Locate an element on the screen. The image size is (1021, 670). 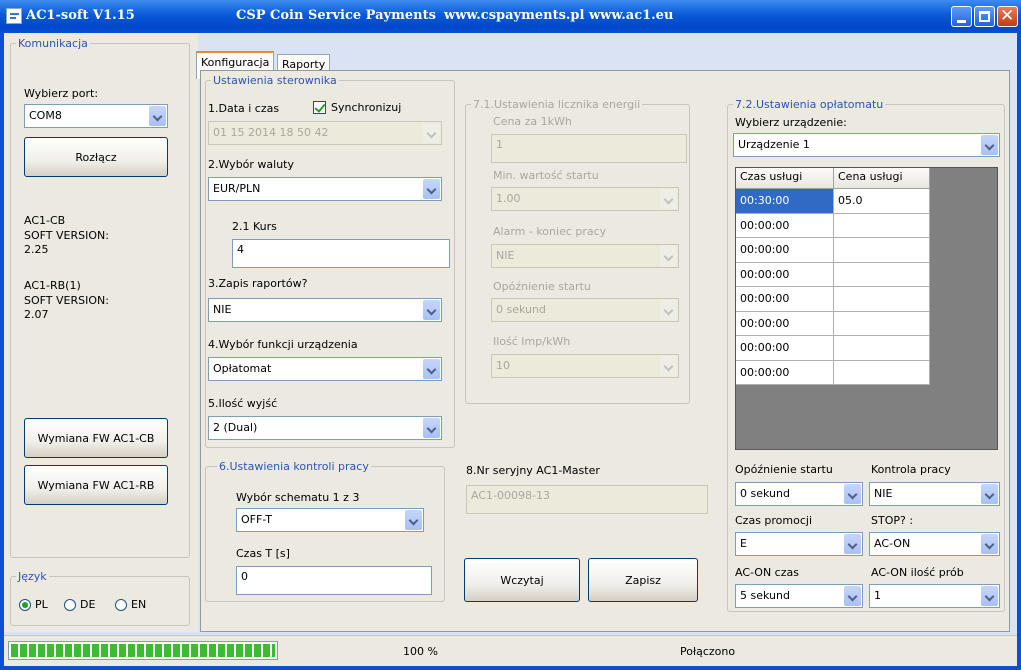
serial-input: AC1-00098-13 is located at coordinates (587, 499).